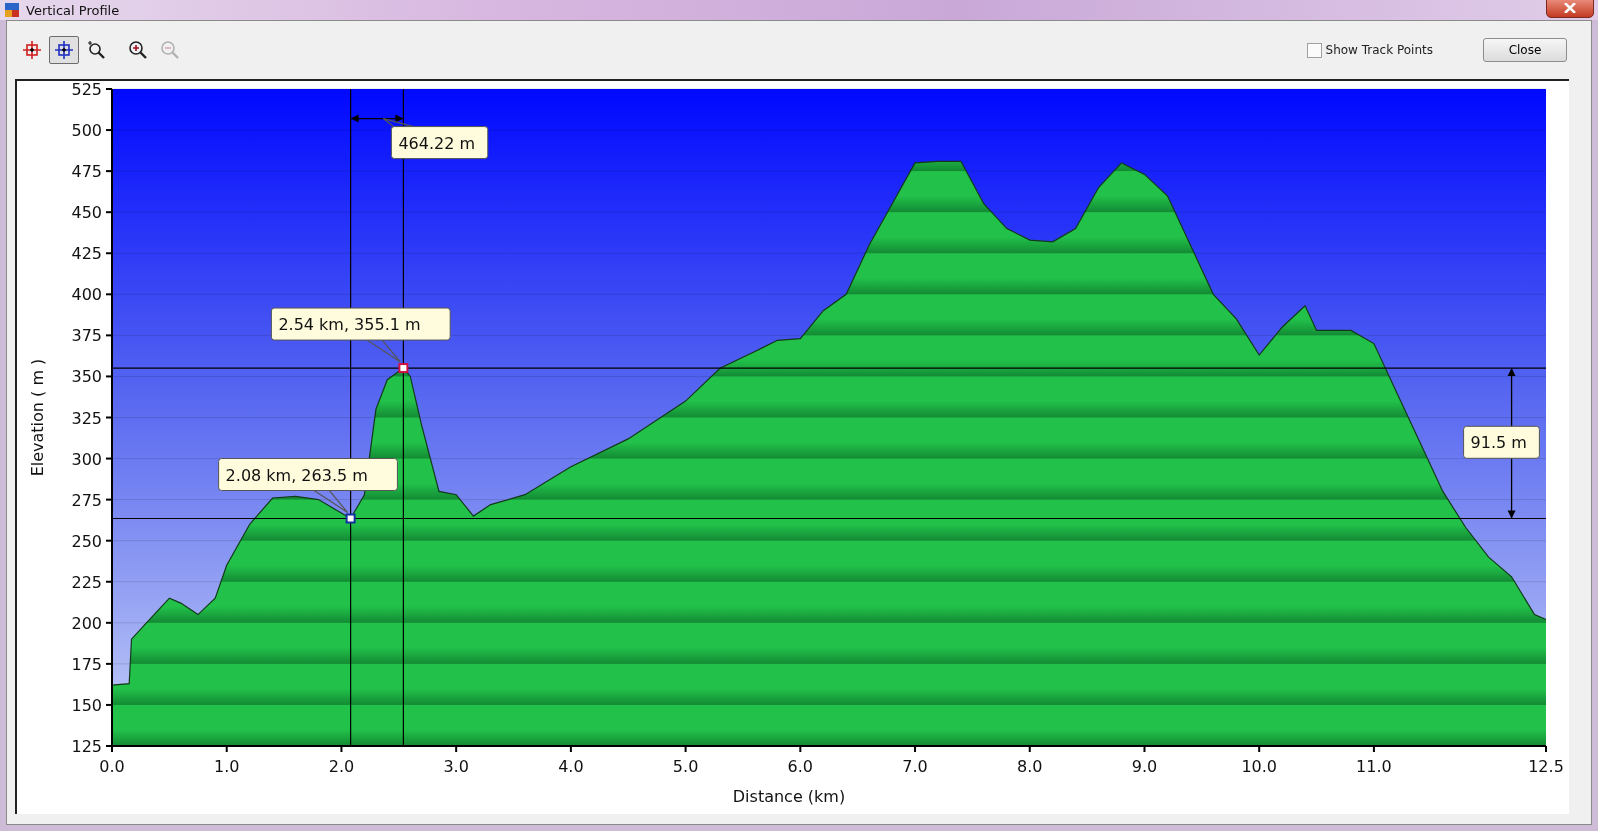 Image resolution: width=1598 pixels, height=831 pixels. I want to click on close-button: Close, so click(1525, 50).